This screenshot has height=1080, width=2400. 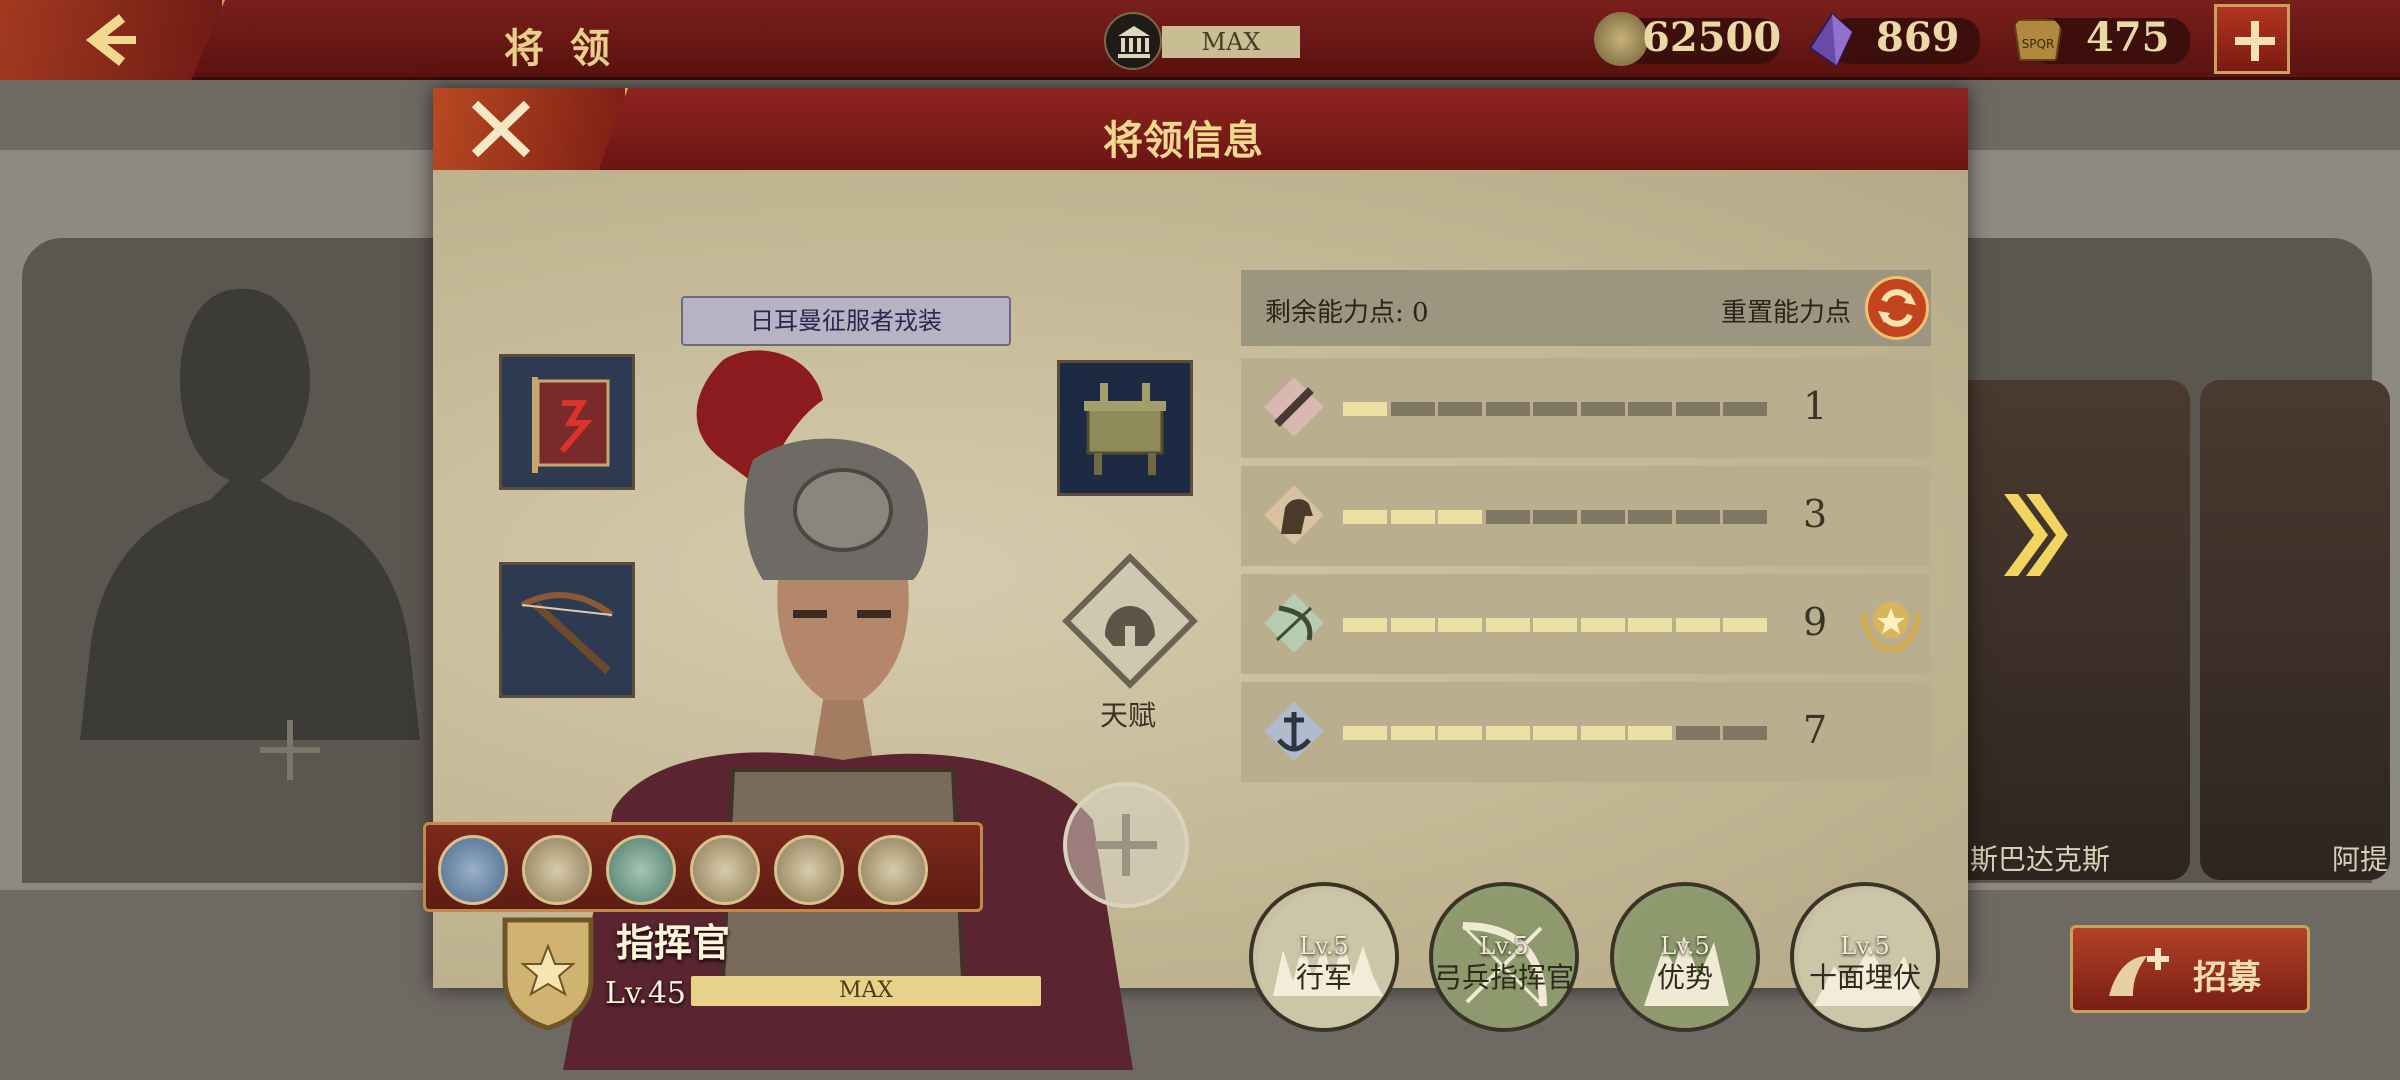 I want to click on building-icon, so click(x=1133, y=41).